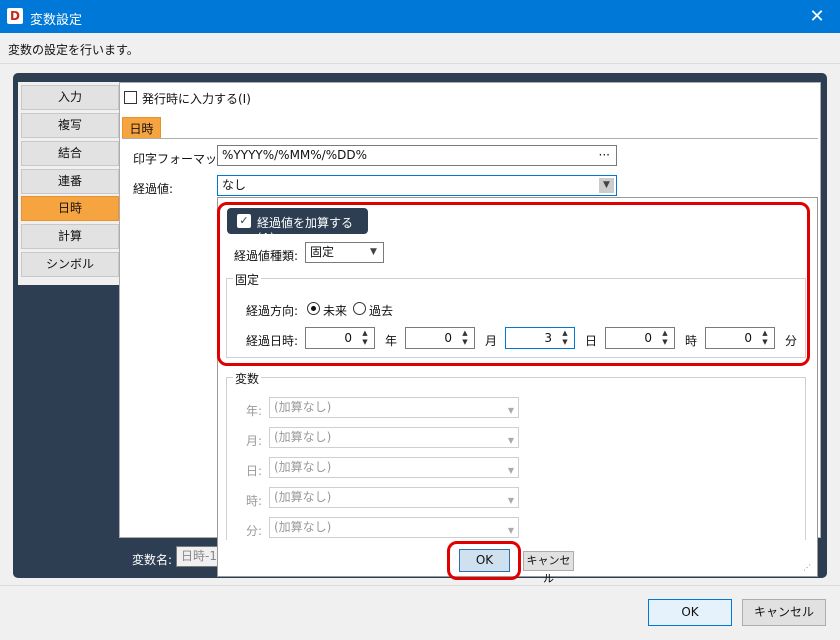 This screenshot has height=640, width=840. Describe the element at coordinates (381, 311) in the screenshot. I see `direction-past-label: 過去` at that location.